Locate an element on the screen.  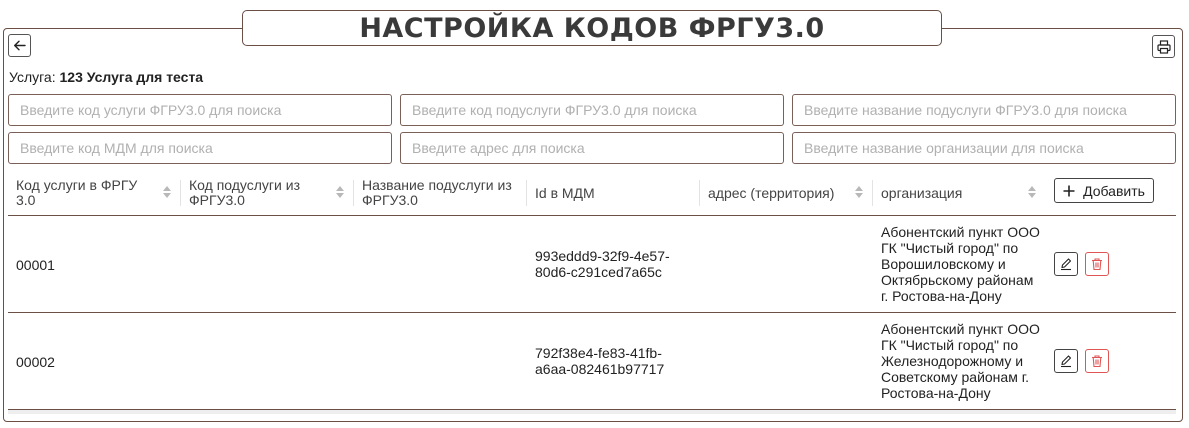
column-header-service-code: Код услуги в ФРГУ 3.0 is located at coordinates (86, 193).